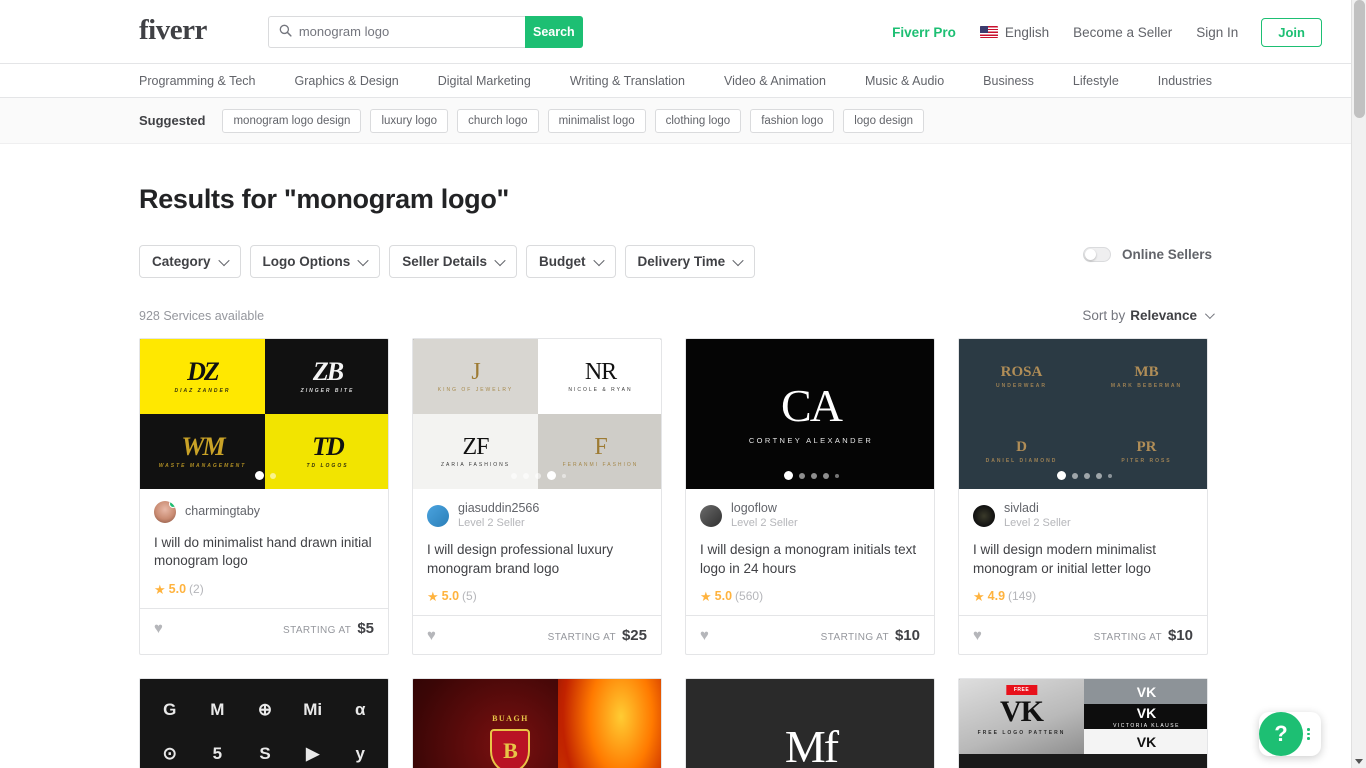 The image size is (1366, 768). I want to click on category-nav-item: Programming & Tech, so click(197, 81).